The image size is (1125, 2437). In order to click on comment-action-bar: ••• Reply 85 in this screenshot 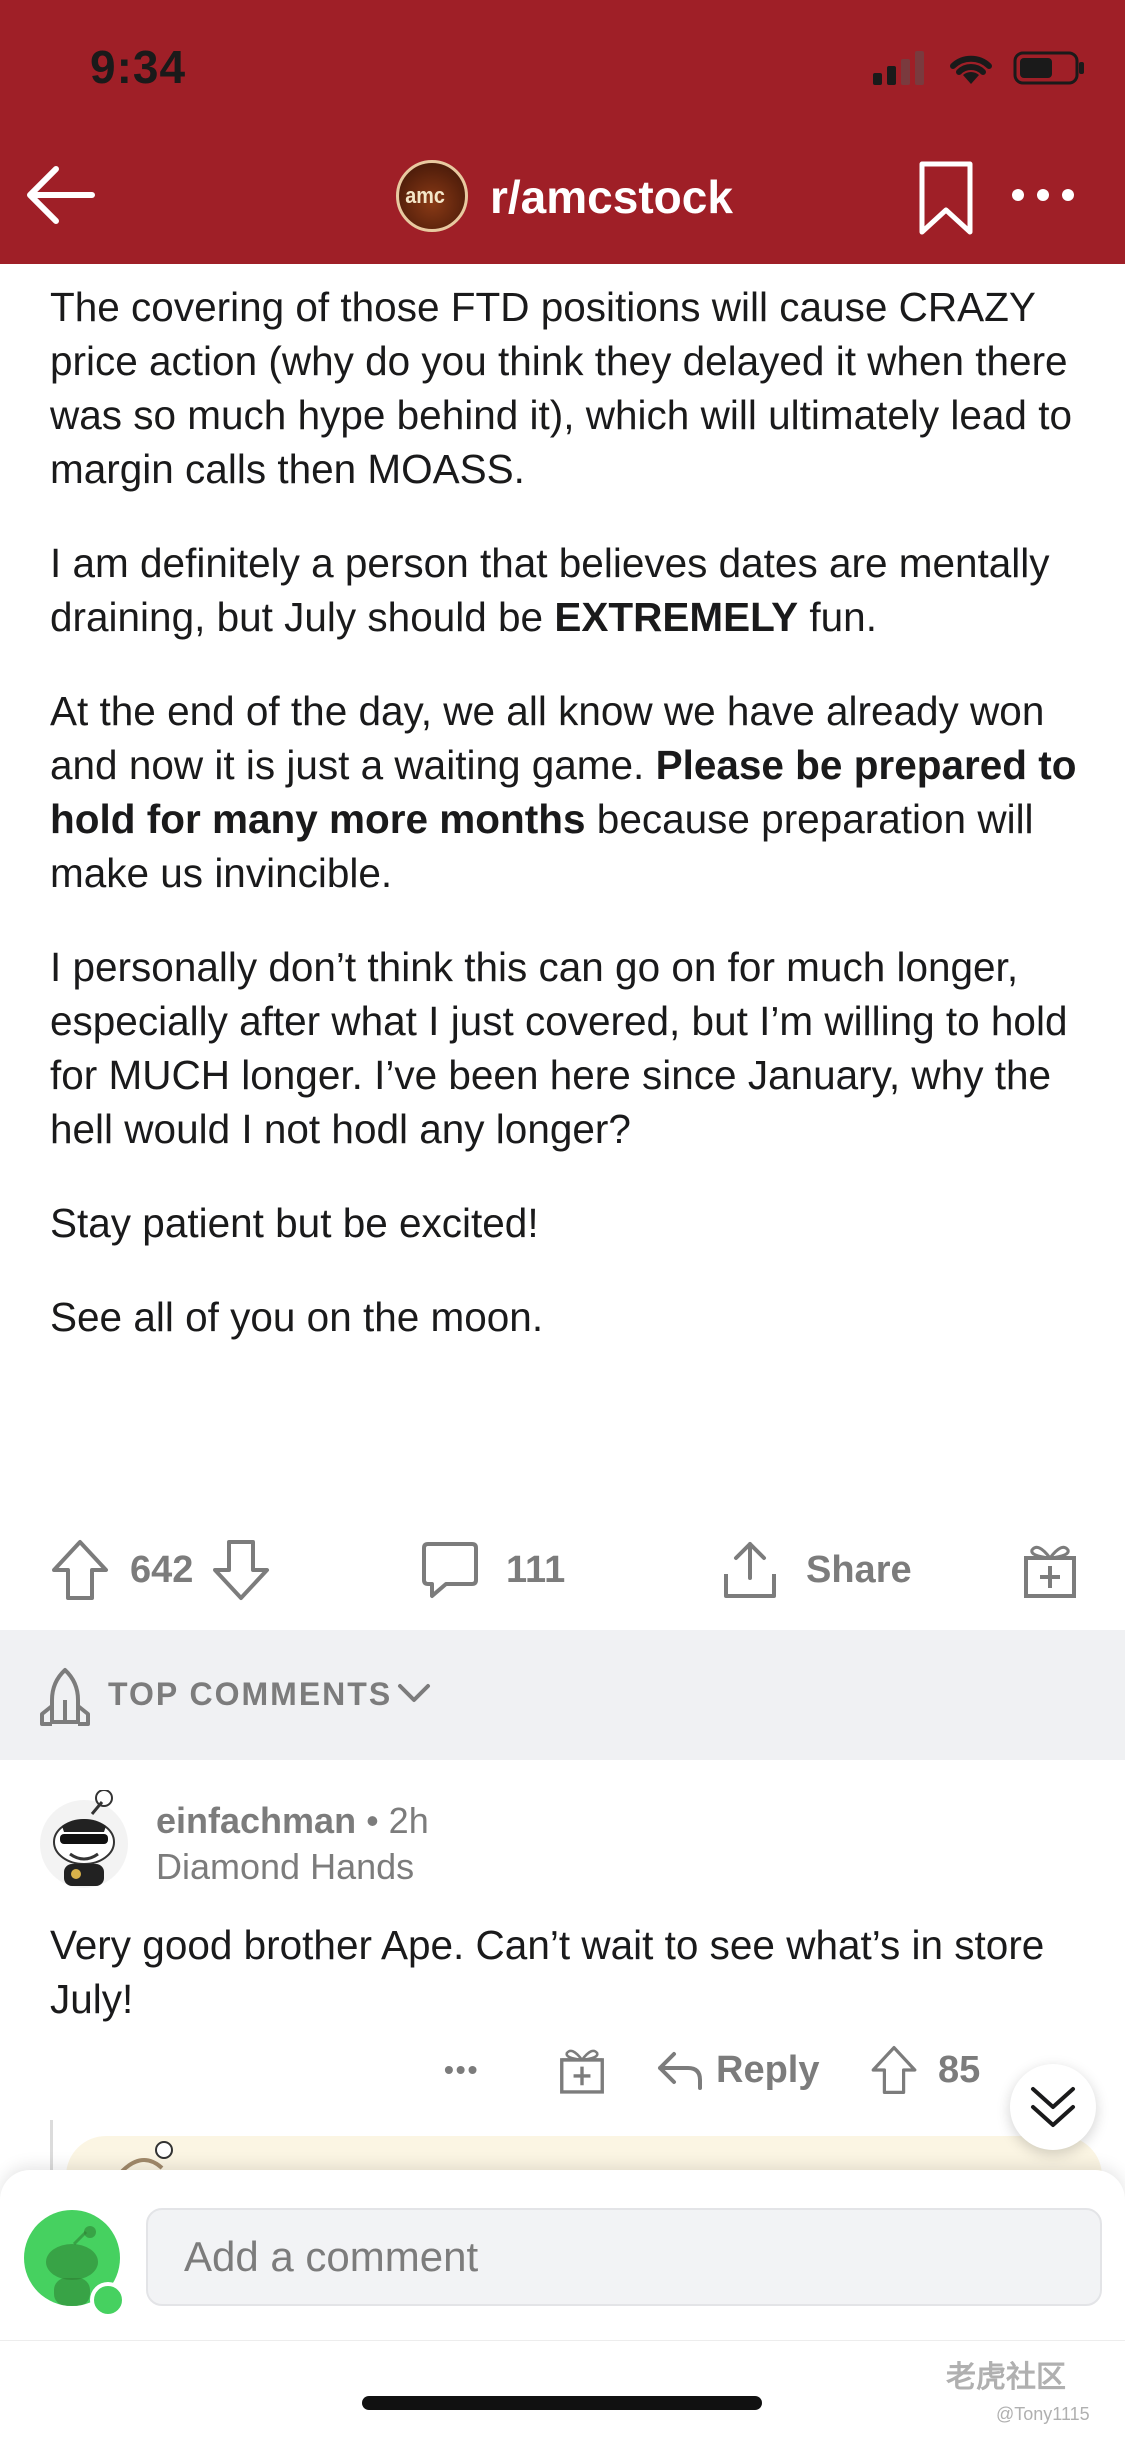, I will do `click(562, 2070)`.